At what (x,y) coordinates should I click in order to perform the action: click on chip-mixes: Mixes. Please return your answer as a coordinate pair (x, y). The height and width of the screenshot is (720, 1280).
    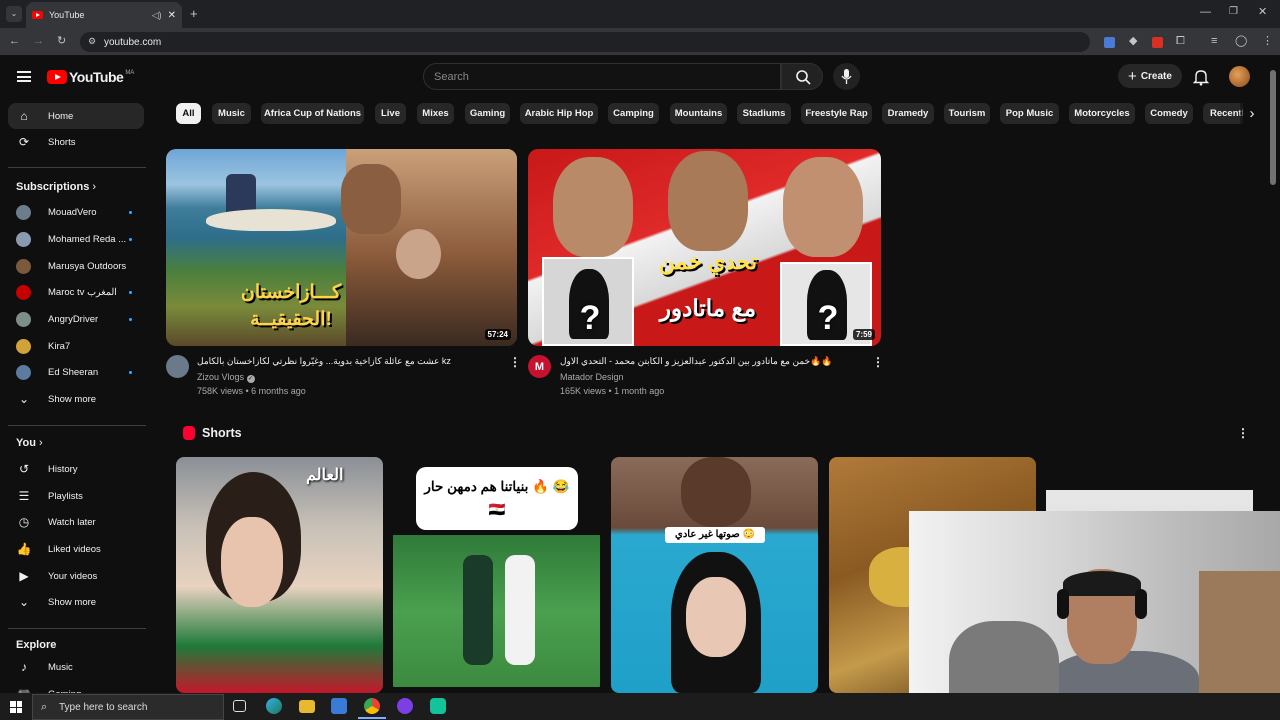
    Looking at the image, I should click on (435, 113).